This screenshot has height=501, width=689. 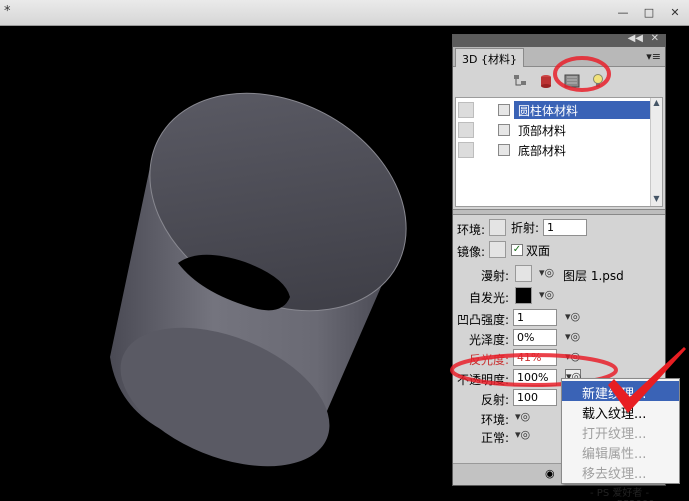 I want to click on list-item: 圆柱体材料, so click(x=554, y=110).